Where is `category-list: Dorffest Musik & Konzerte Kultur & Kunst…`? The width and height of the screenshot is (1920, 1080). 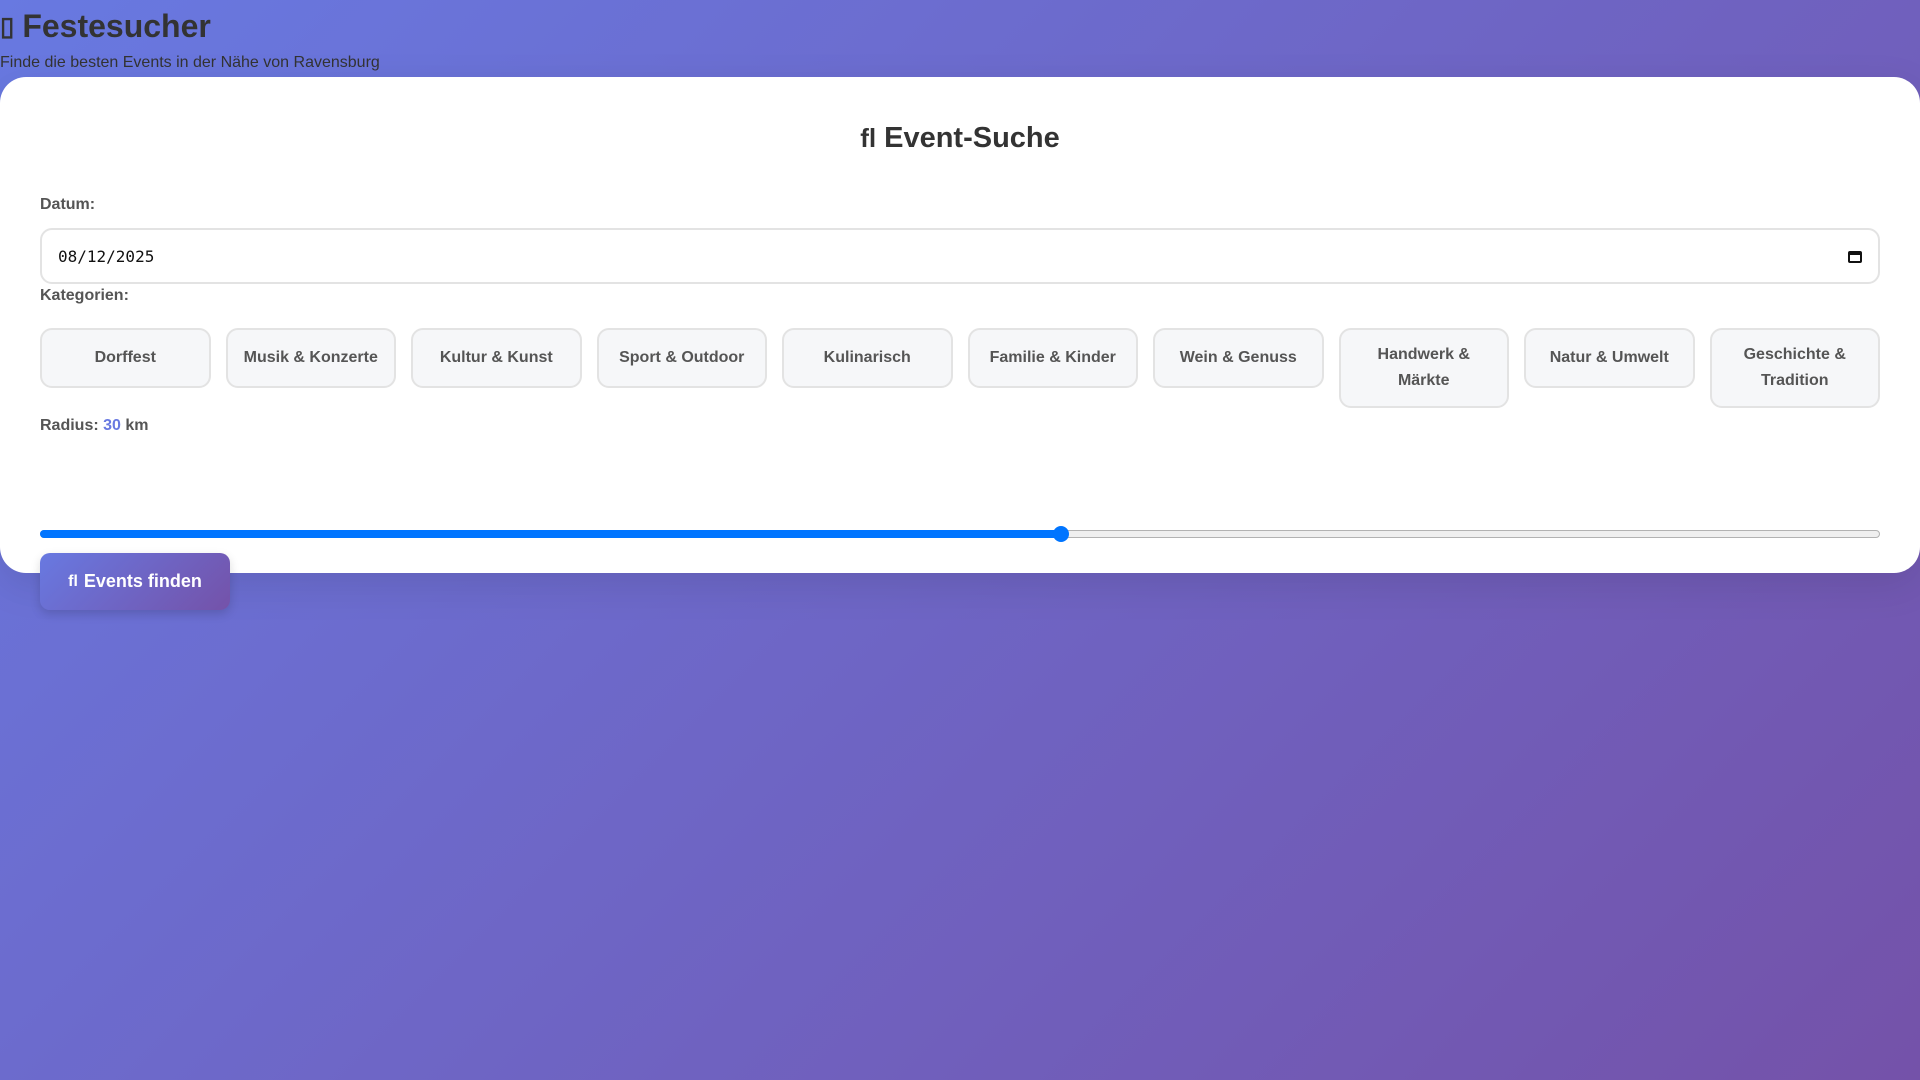
category-list: Dorffest Musik & Konzerte Kultur & Kunst… is located at coordinates (960, 368).